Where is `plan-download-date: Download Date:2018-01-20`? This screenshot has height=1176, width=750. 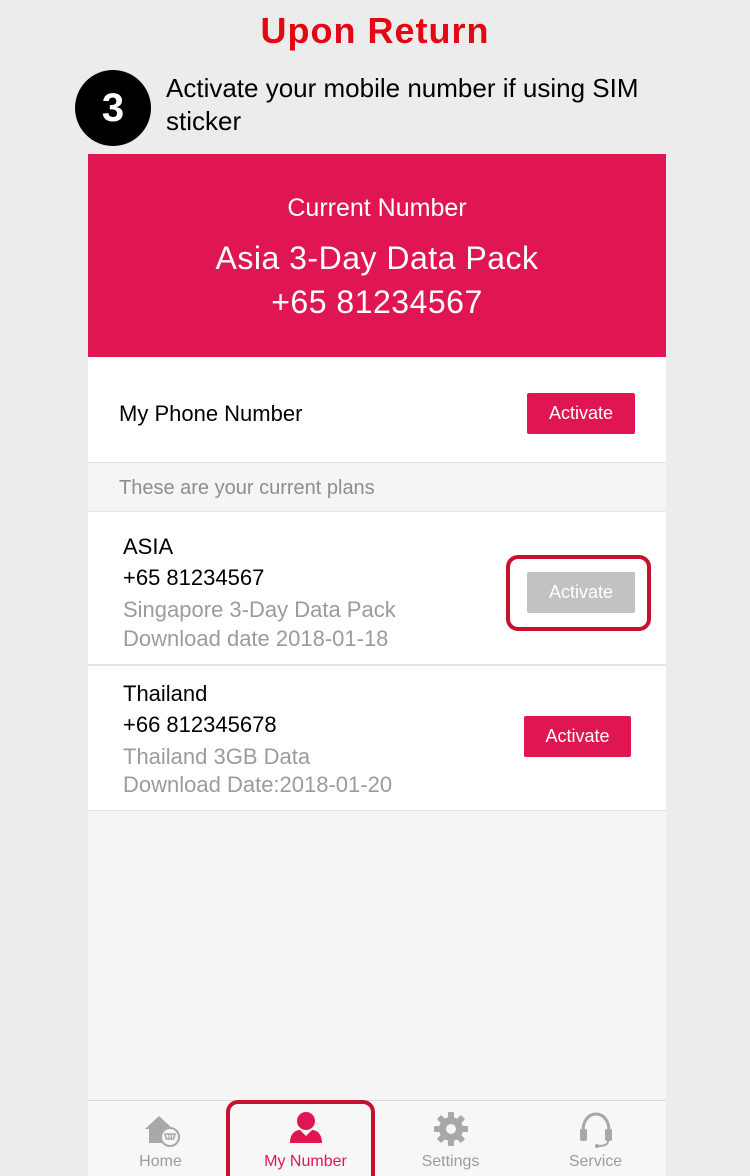
plan-download-date: Download Date:2018-01-20 is located at coordinates (258, 784).